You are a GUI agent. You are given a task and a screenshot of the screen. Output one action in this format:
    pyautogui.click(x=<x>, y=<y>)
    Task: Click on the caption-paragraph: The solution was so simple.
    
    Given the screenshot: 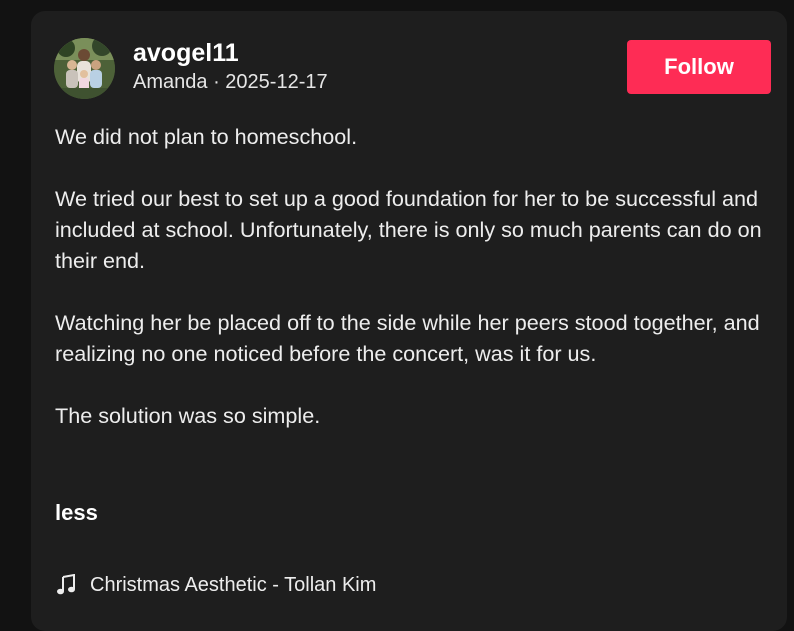 What is the action you would take?
    pyautogui.click(x=188, y=415)
    